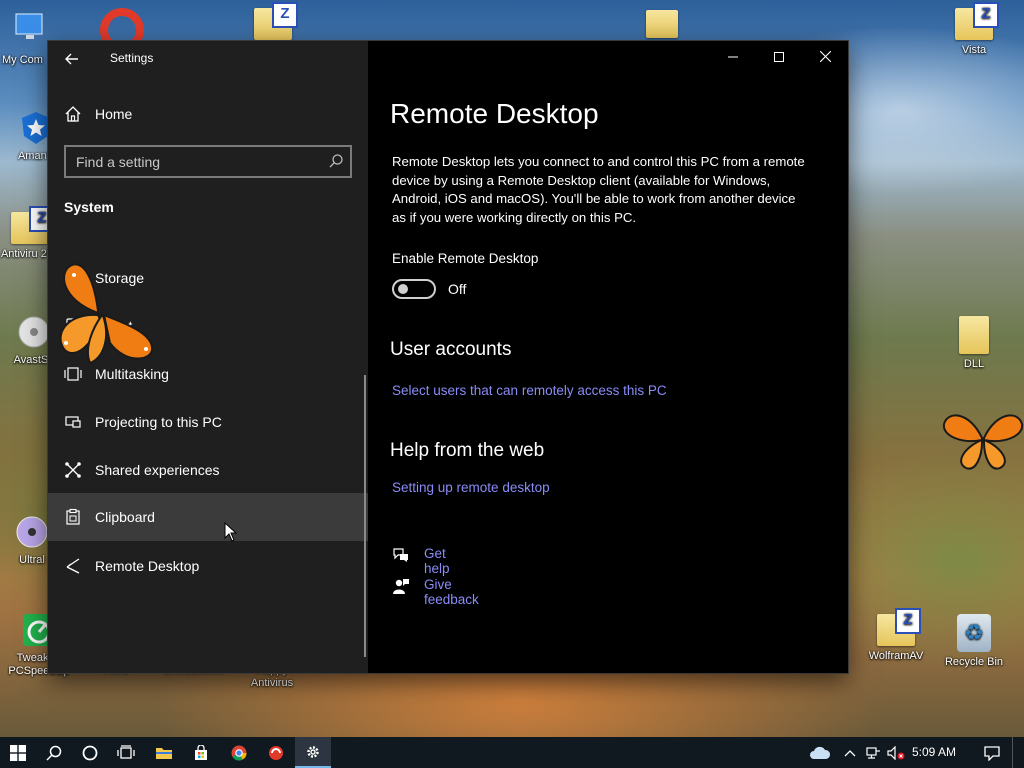 The width and height of the screenshot is (1024, 768). Describe the element at coordinates (896, 656) in the screenshot. I see `desktop-icon-label: WolframAV` at that location.